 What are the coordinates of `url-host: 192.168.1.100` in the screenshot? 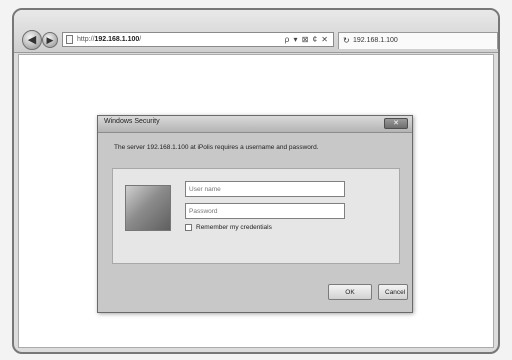 It's located at (117, 39).